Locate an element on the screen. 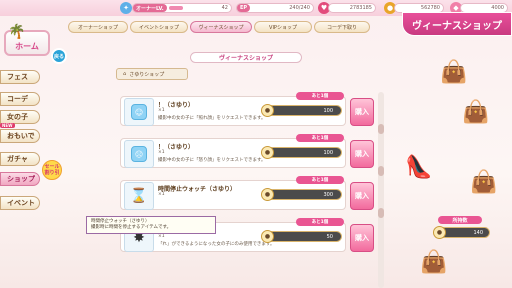 This screenshot has width=512, height=288. tab-owner-shop: オーナーショップ is located at coordinates (98, 27).